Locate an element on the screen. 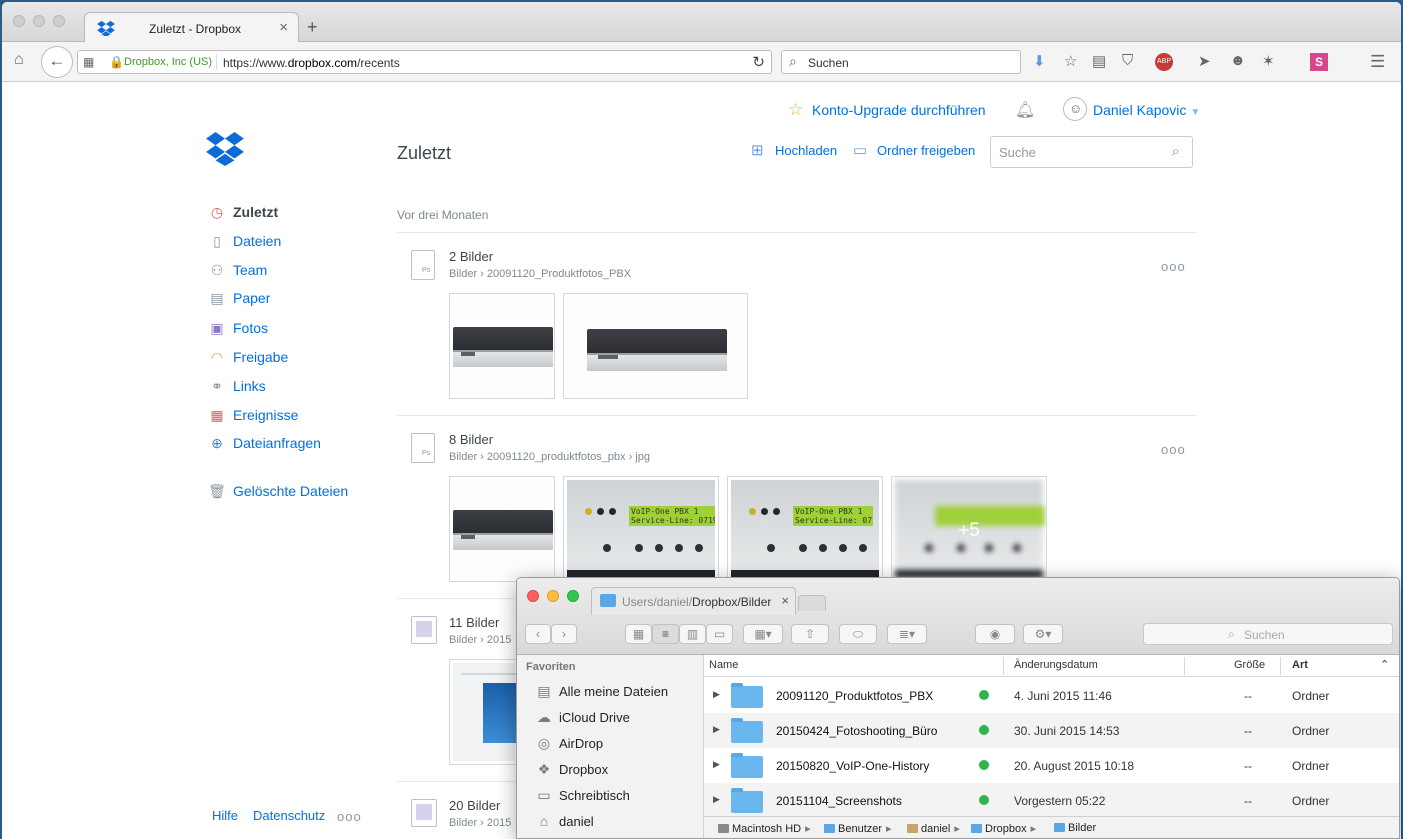  sidebar-item-home: ⌂ daniel is located at coordinates (615, 822).